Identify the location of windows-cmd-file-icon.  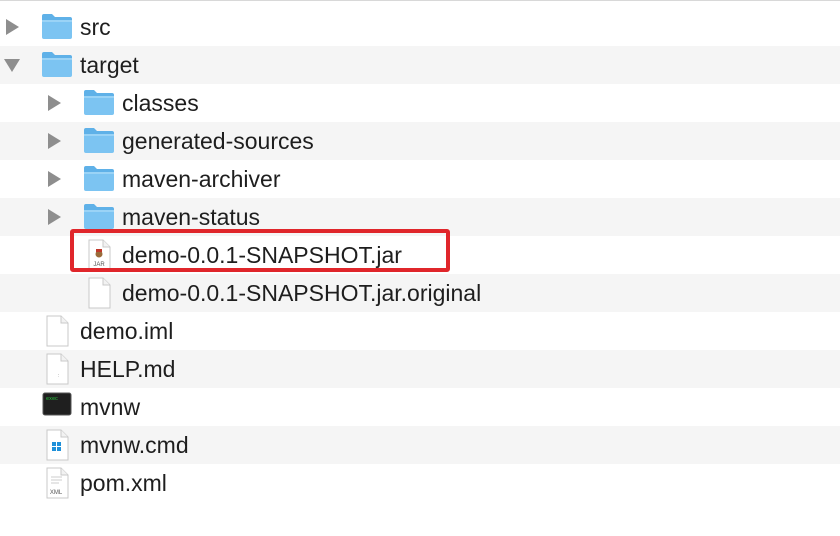
(57, 447).